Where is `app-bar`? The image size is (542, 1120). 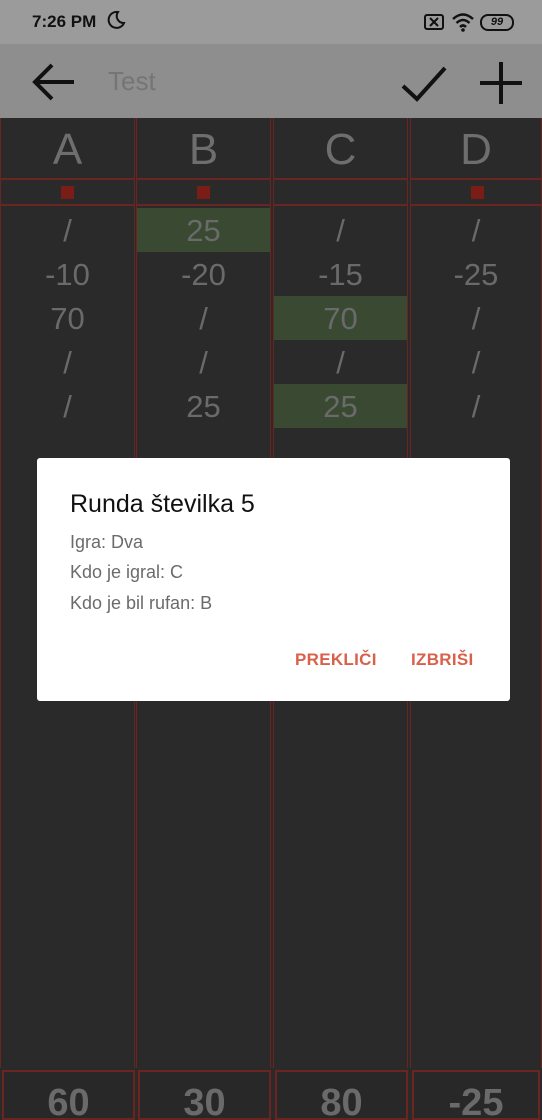 app-bar is located at coordinates (271, 81).